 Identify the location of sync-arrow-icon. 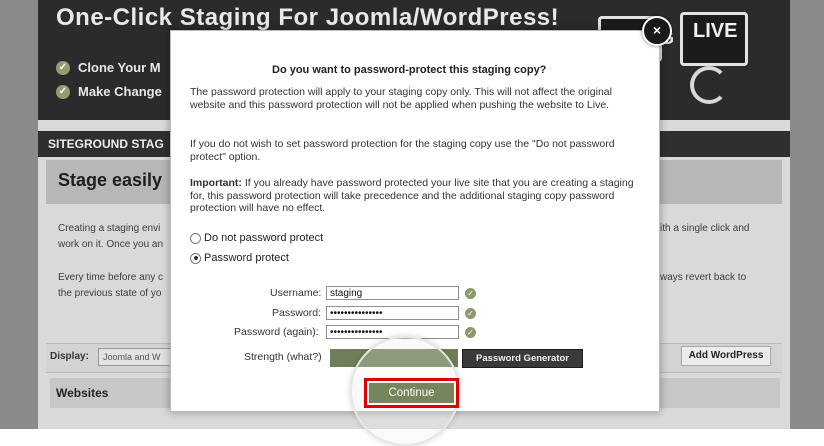
(709, 85).